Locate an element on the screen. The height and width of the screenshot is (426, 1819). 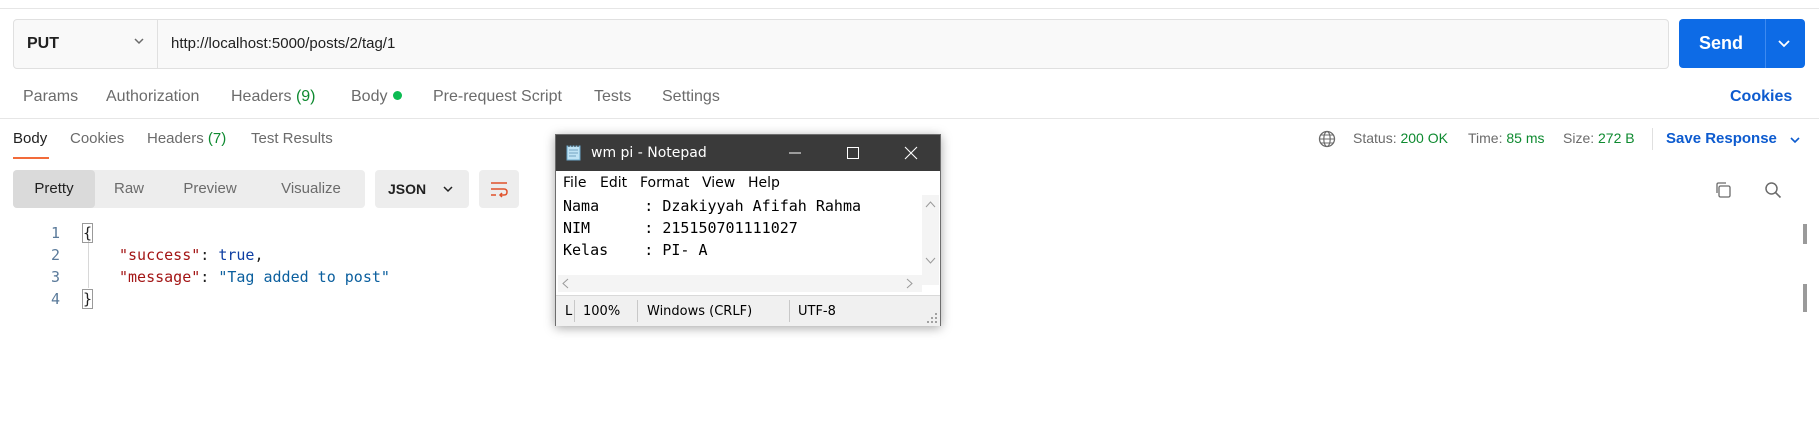
vertical-scrollbar is located at coordinates (930, 240).